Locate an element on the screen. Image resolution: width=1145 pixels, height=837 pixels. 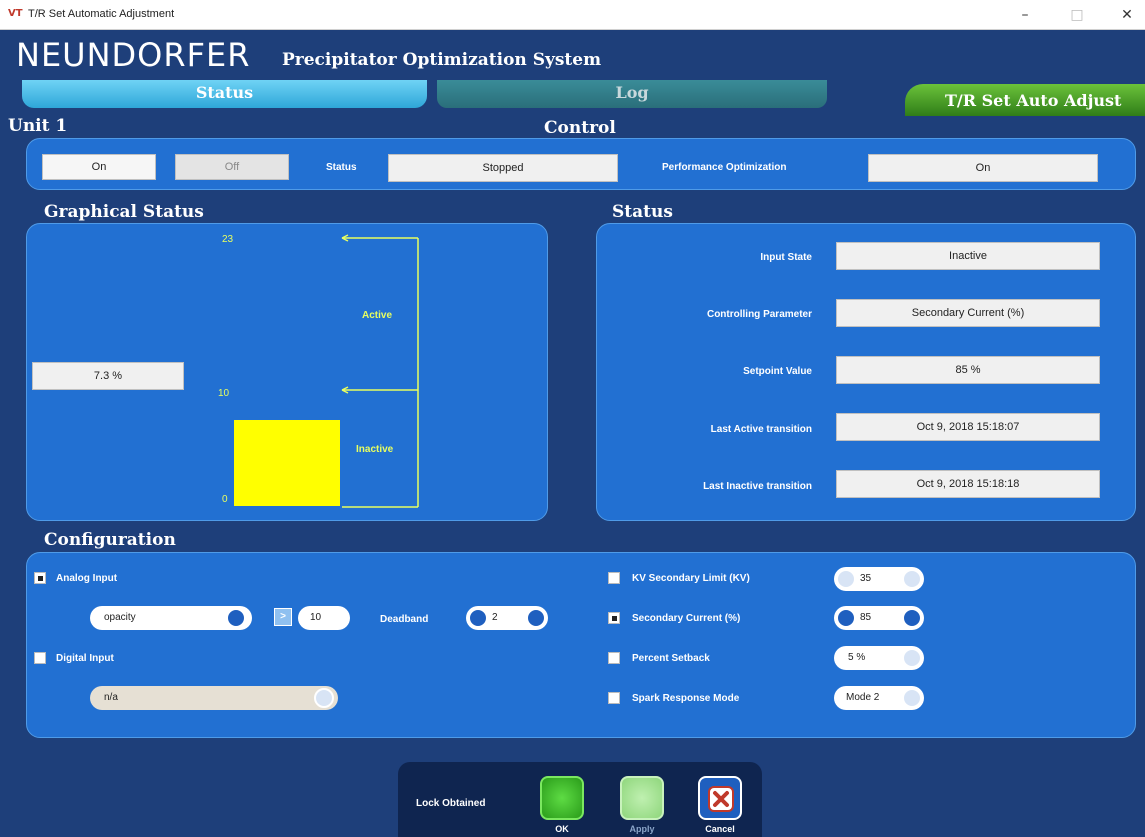
setpoint-value: 85 % is located at coordinates (968, 370).